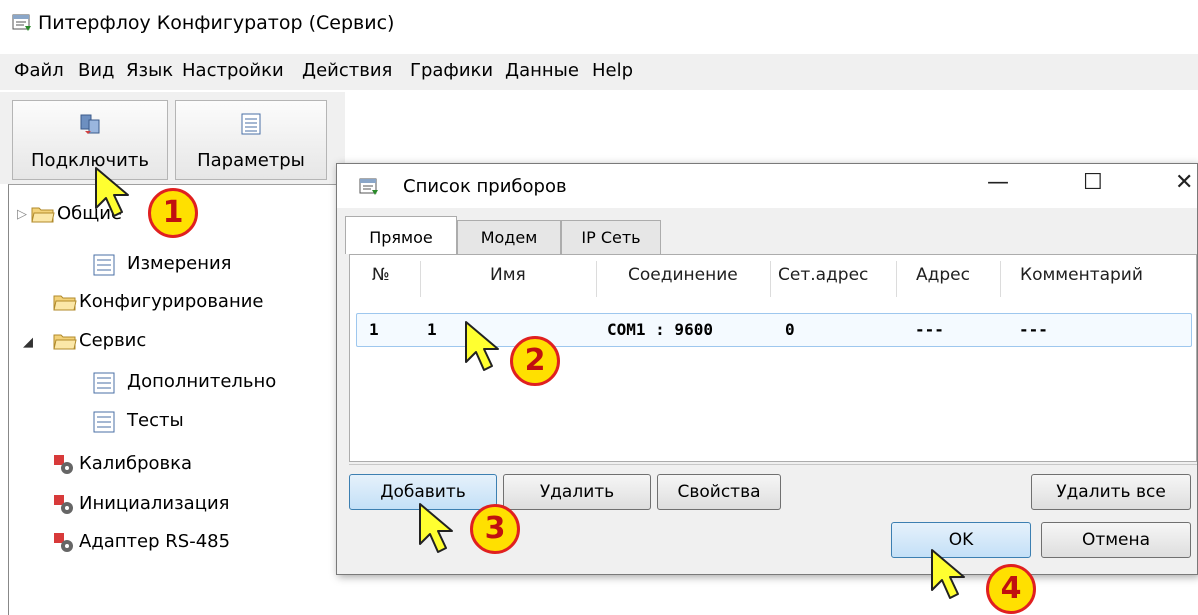 Image resolution: width=1198 pixels, height=615 pixels. Describe the element at coordinates (535, 361) in the screenshot. I see `step-badge-2: 2` at that location.